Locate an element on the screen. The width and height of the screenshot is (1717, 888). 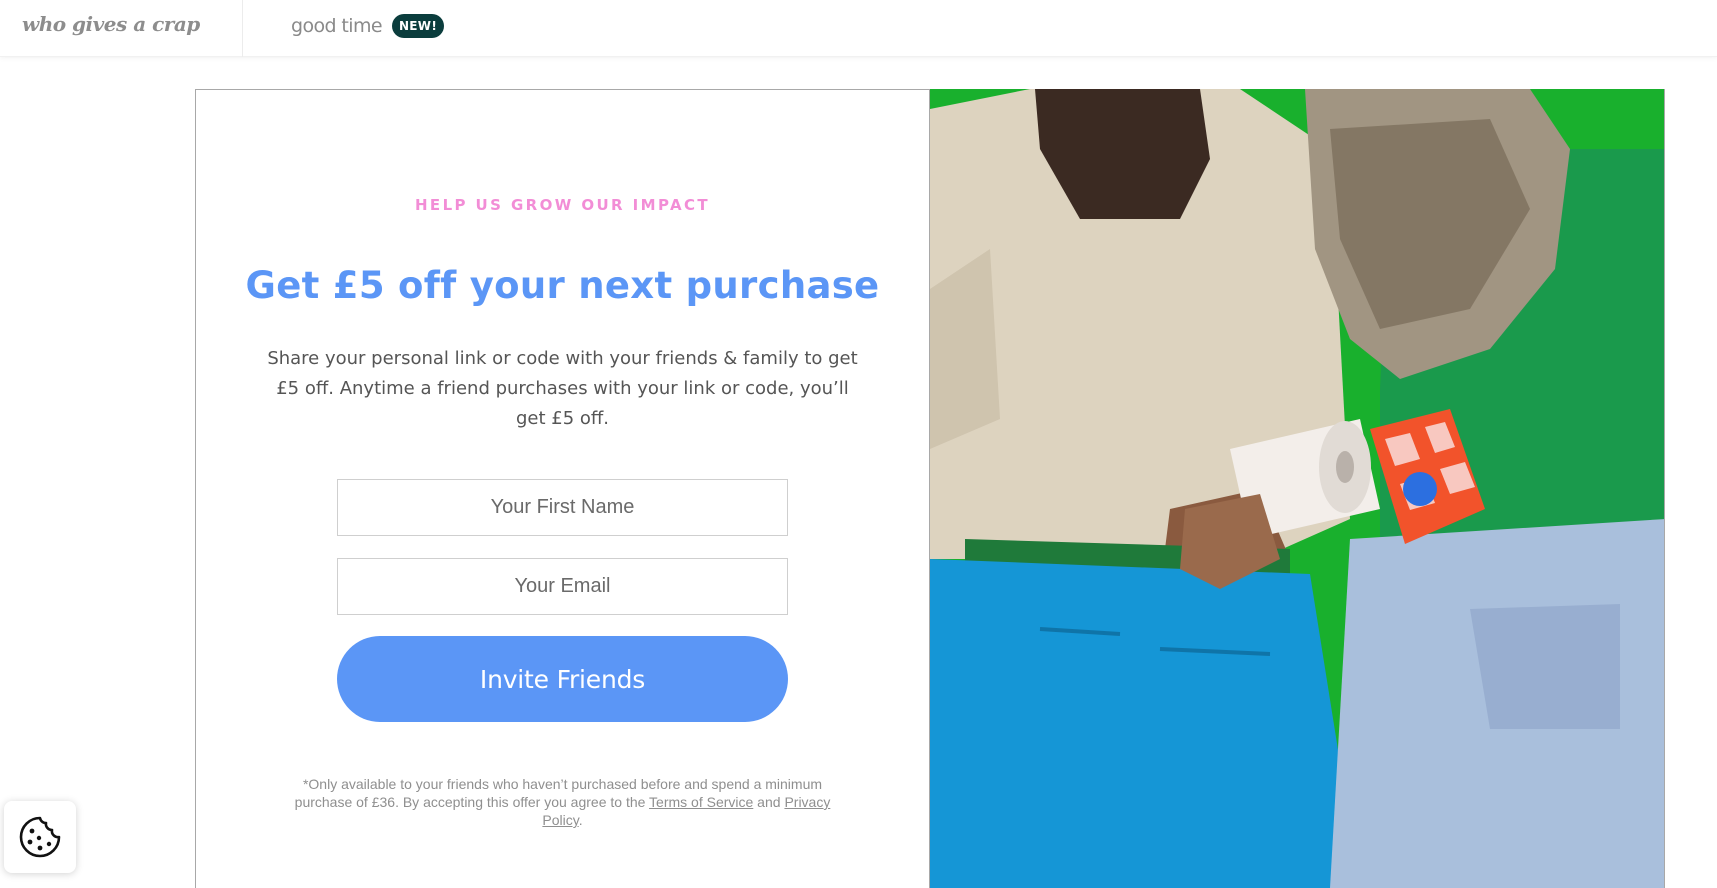
disclaimer-and-text: and is located at coordinates (769, 802).